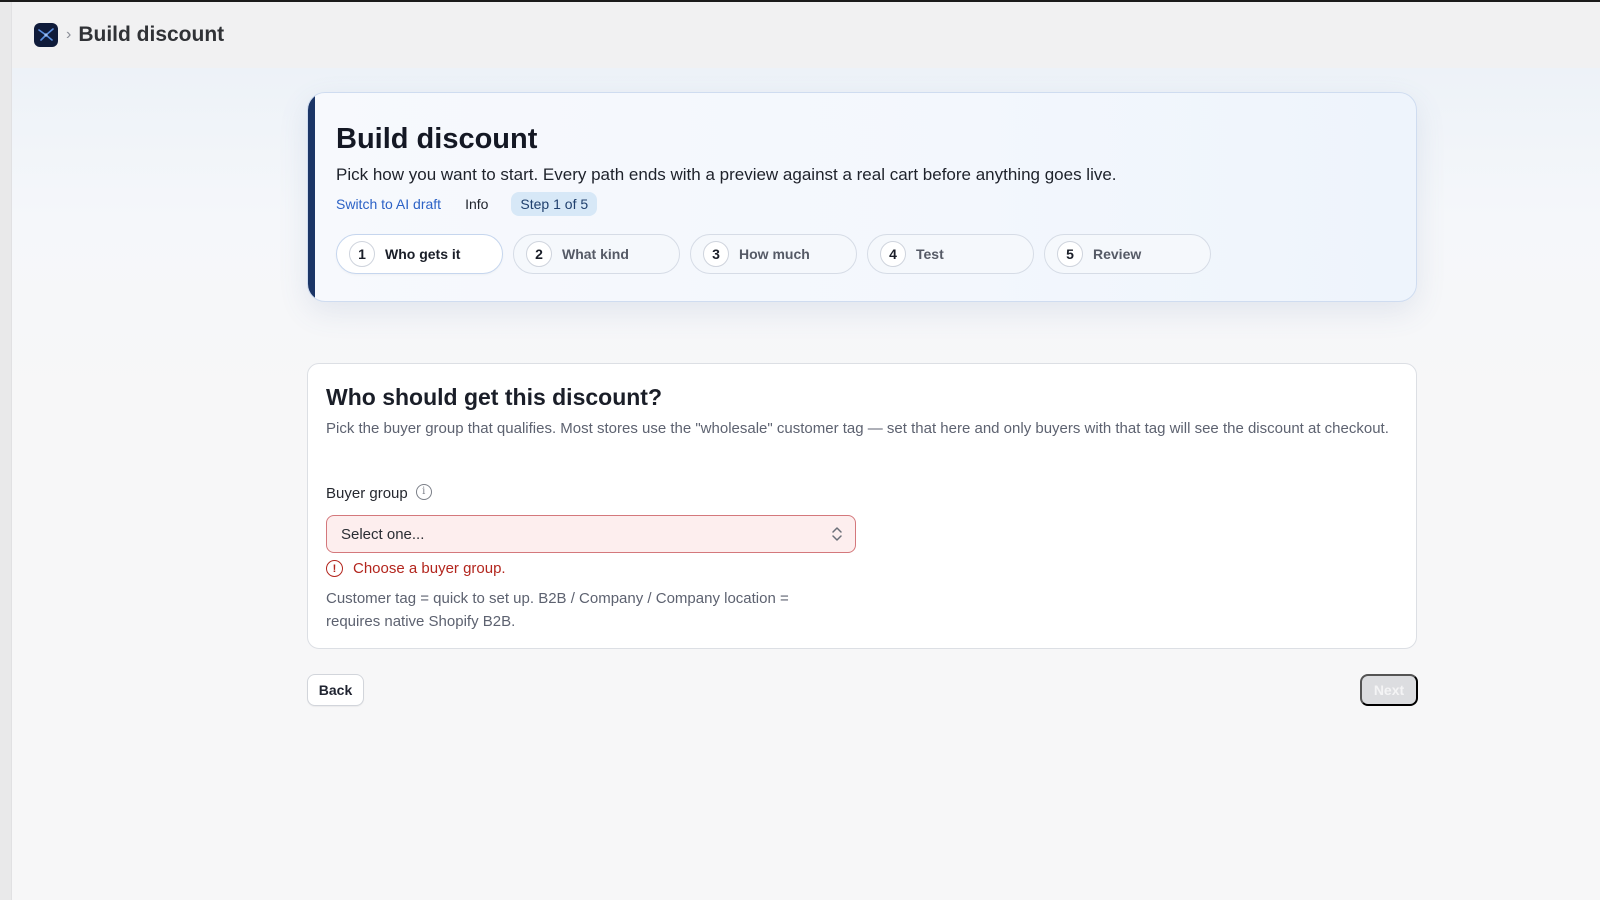 The width and height of the screenshot is (1600, 900). I want to click on buyer-group-label: Buyer group i, so click(379, 492).